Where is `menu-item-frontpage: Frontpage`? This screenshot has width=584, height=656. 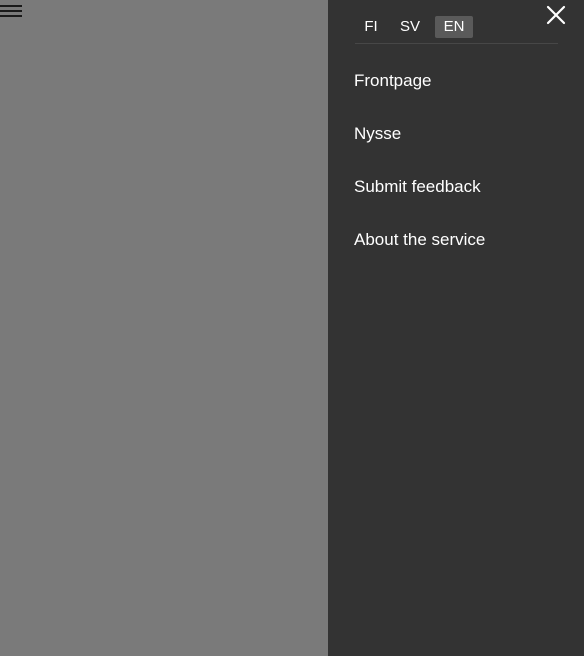 menu-item-frontpage: Frontpage is located at coordinates (419, 94).